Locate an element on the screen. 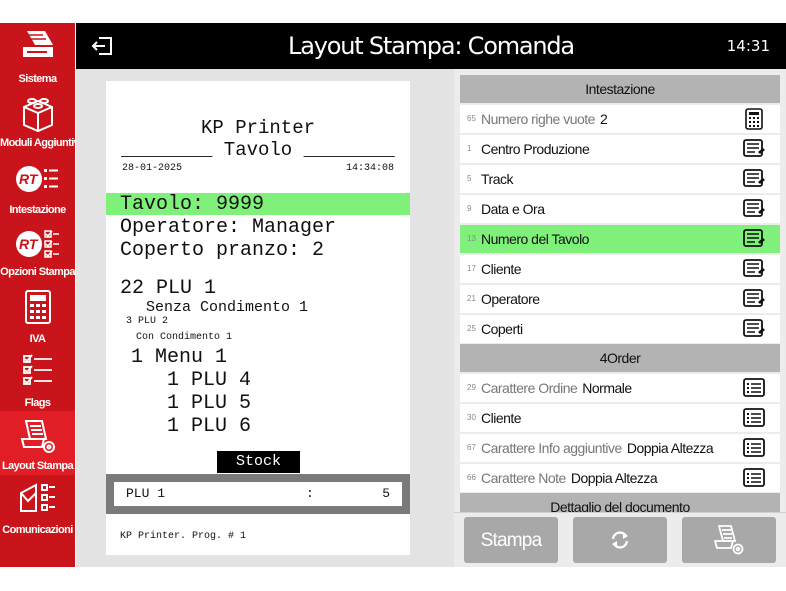  sidebar-item-label: Flags is located at coordinates (37, 403).